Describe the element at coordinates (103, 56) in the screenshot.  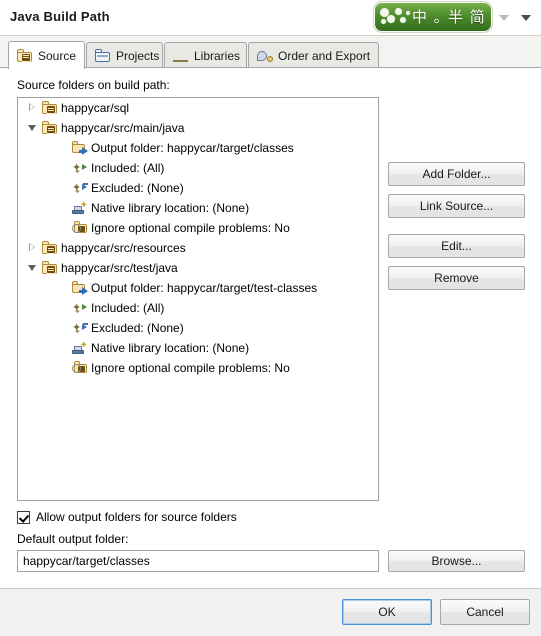
I see `project-icon` at that location.